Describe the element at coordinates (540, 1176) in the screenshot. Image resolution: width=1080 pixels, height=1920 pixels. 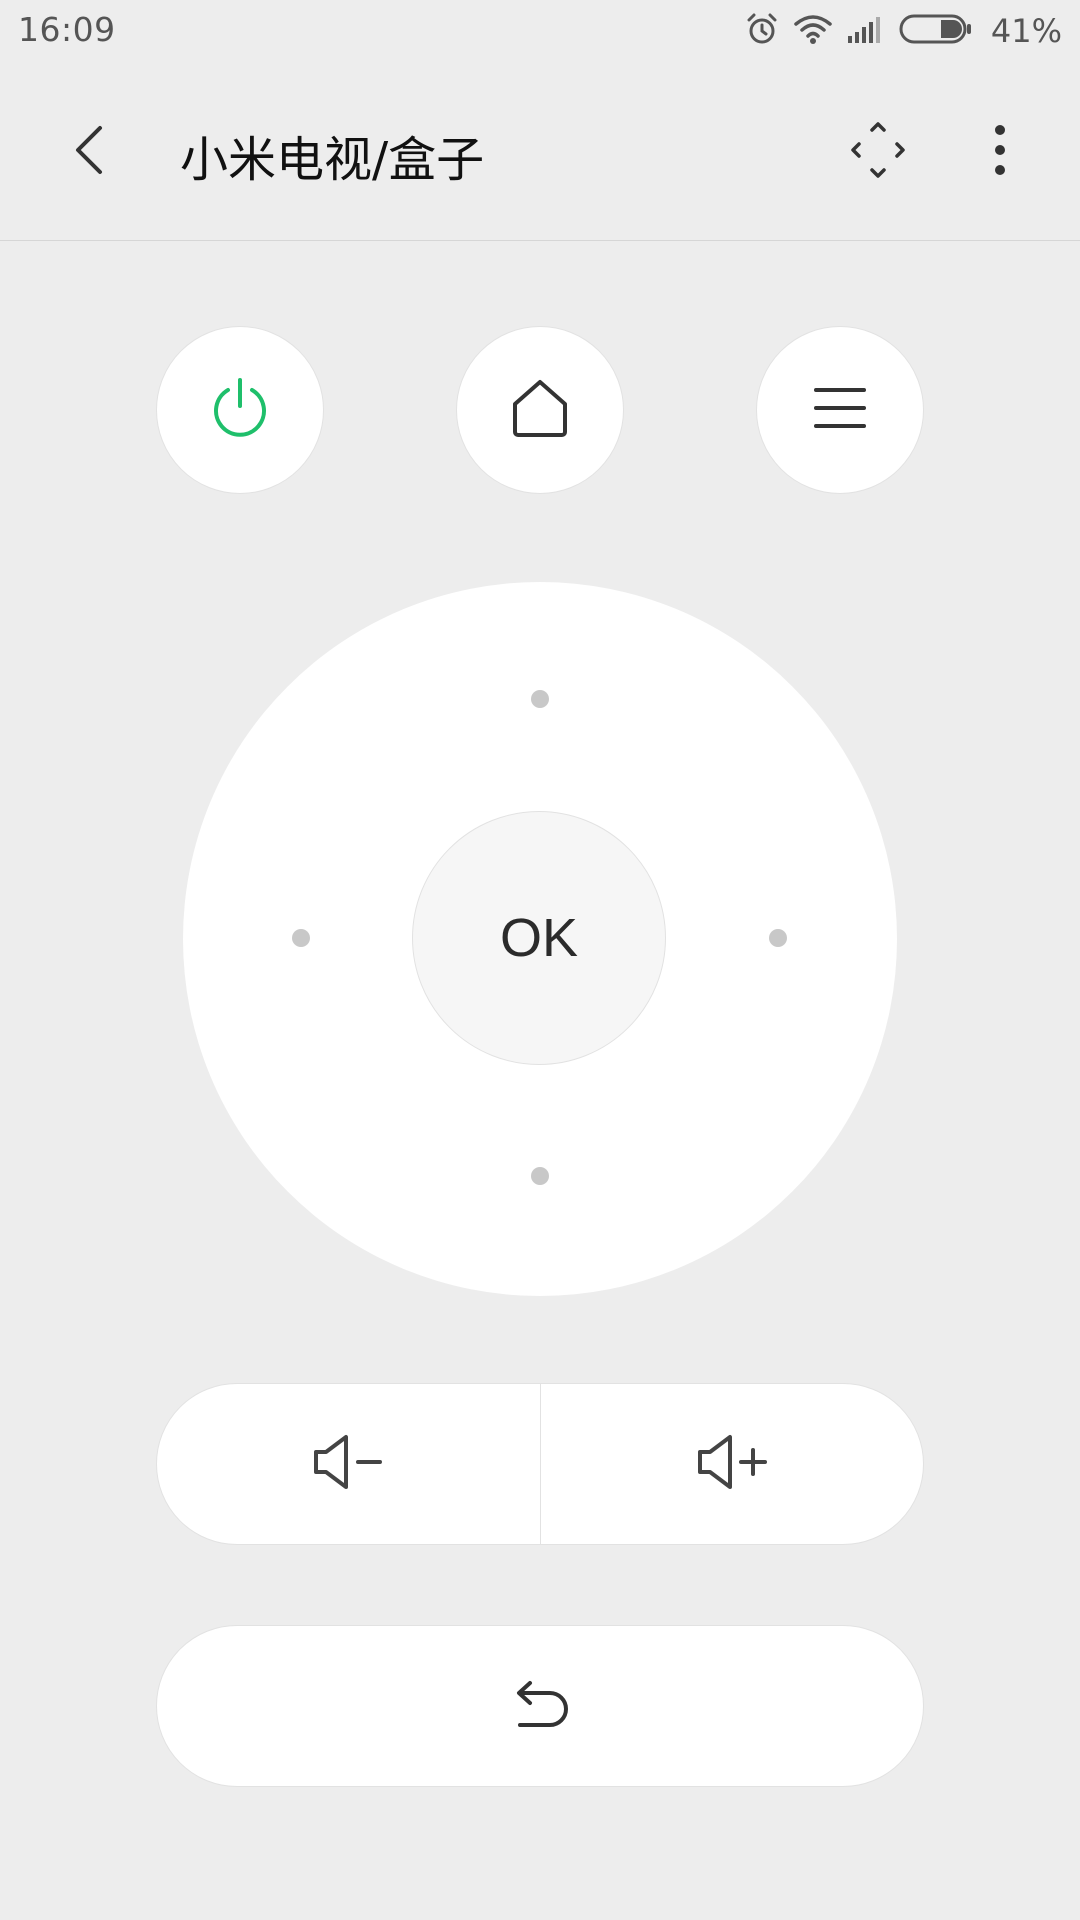
I see `dpad-down` at that location.